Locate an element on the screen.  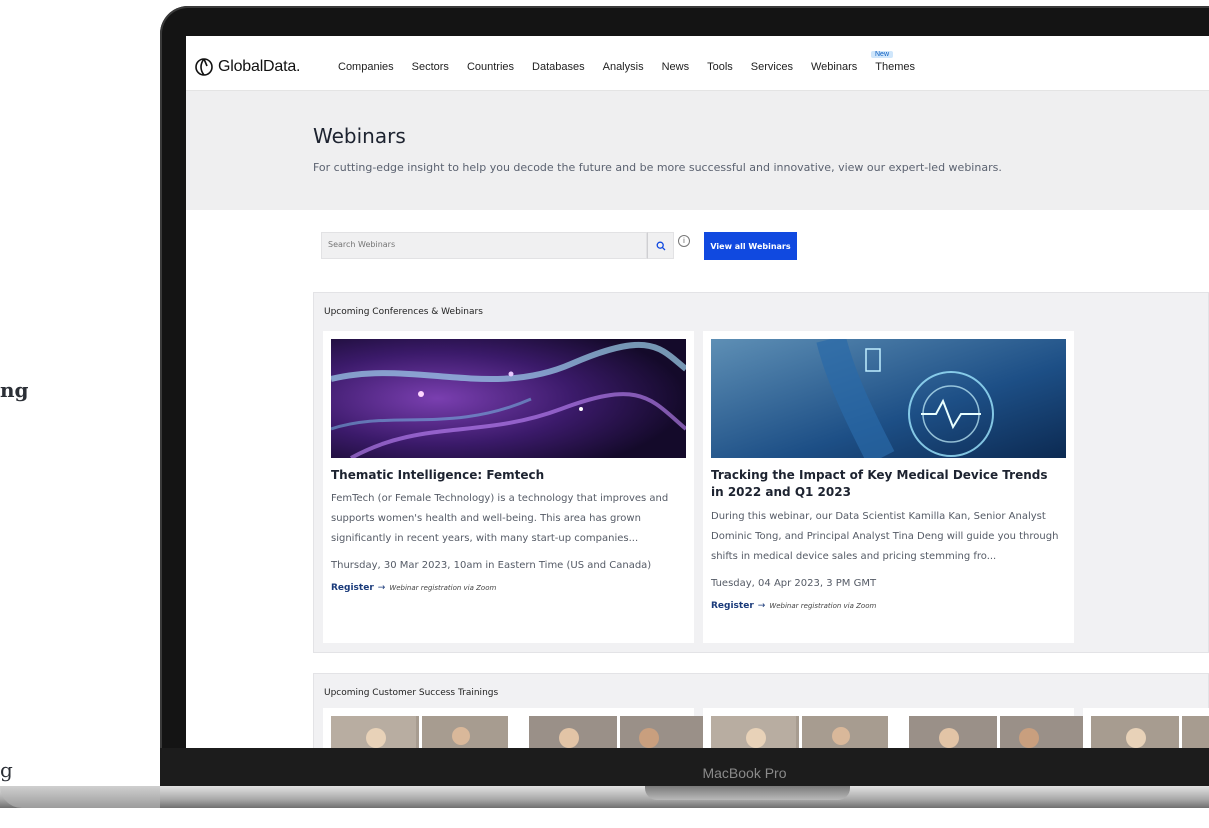
search-button is located at coordinates (660, 245).